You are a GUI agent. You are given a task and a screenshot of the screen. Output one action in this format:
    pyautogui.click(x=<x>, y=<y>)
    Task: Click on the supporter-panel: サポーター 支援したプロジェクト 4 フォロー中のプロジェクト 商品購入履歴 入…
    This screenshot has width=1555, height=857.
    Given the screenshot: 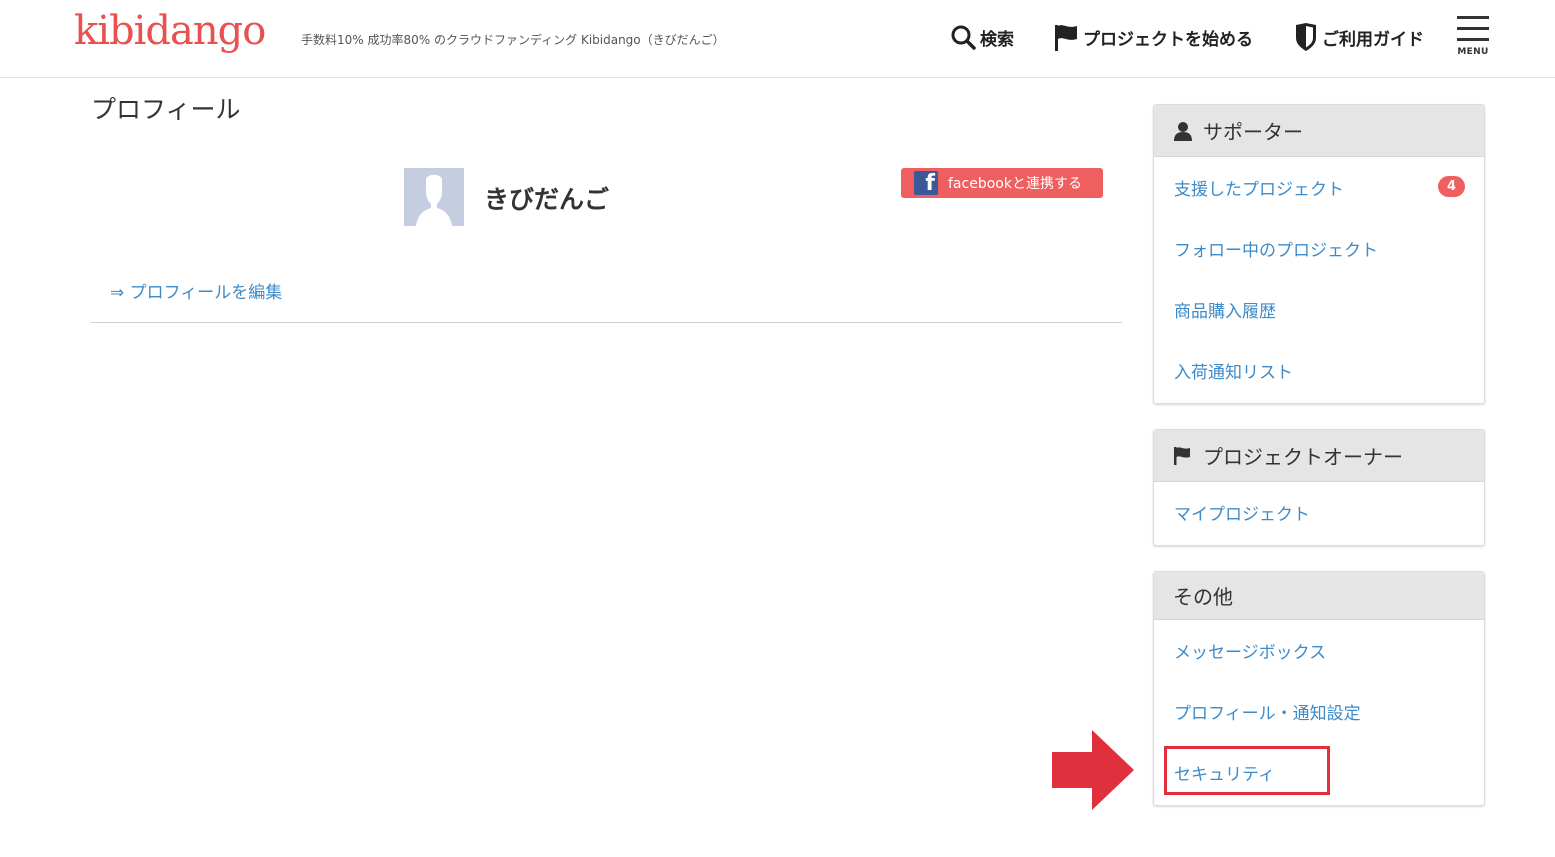 What is the action you would take?
    pyautogui.click(x=1319, y=254)
    